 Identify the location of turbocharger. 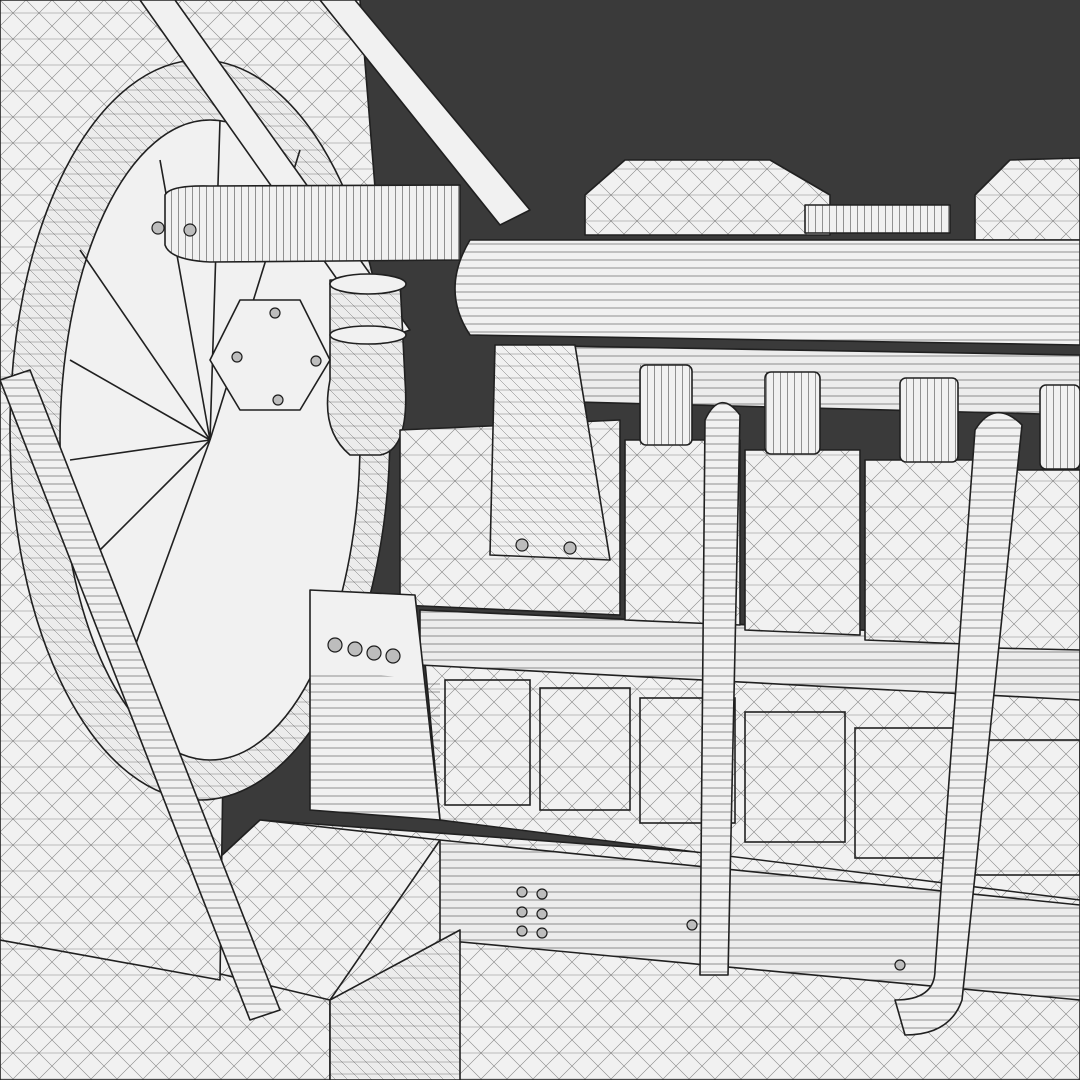
(306, 223).